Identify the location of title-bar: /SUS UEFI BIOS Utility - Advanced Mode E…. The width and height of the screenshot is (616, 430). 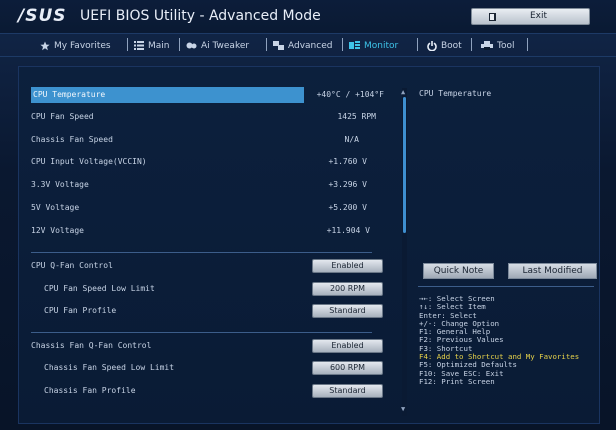
(308, 17).